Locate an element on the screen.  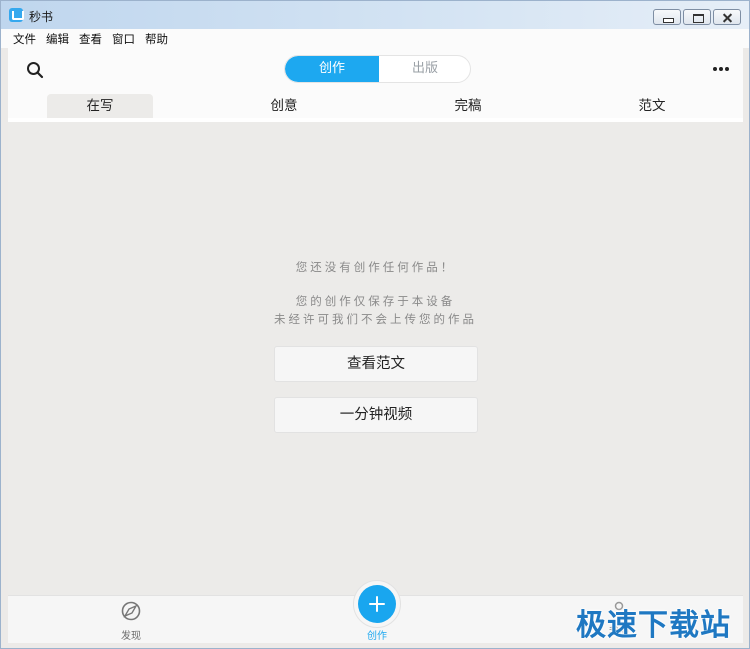
empty-state-note-line2: 未经许可我们不会上传您的作品 is located at coordinates (375, 319).